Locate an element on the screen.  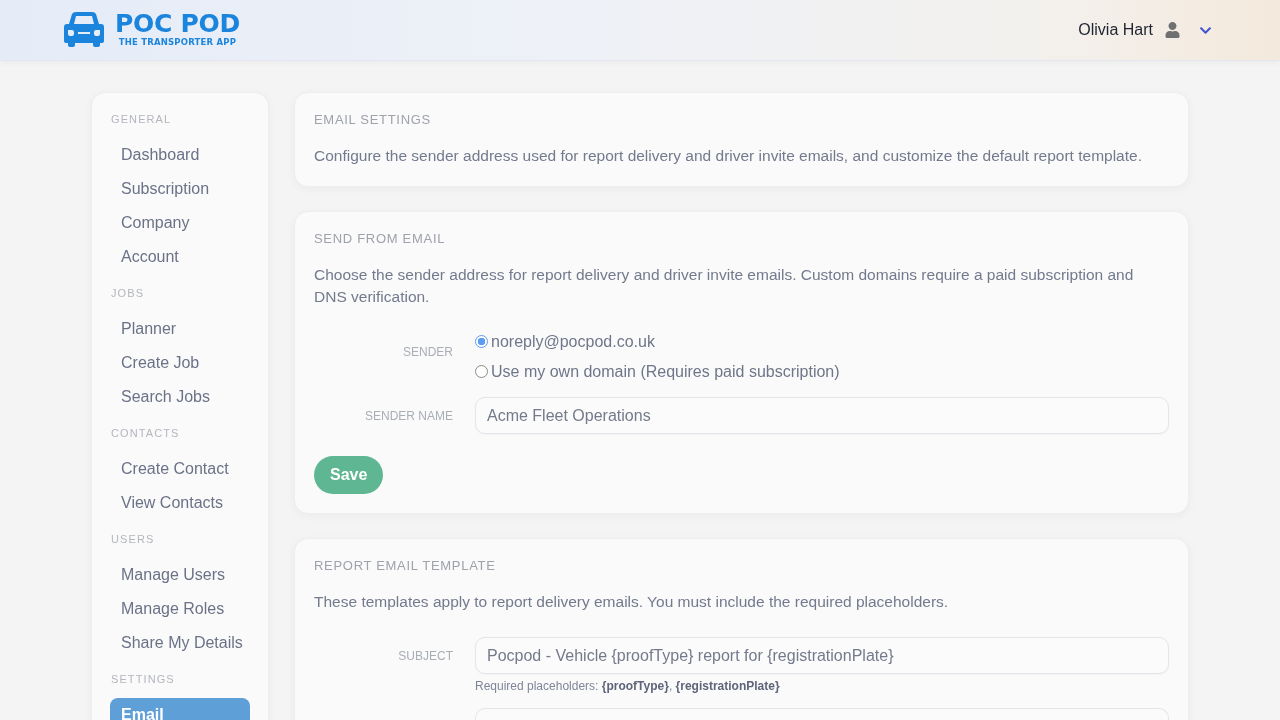
sidebar-section-title: CONTACTS is located at coordinates (146, 433).